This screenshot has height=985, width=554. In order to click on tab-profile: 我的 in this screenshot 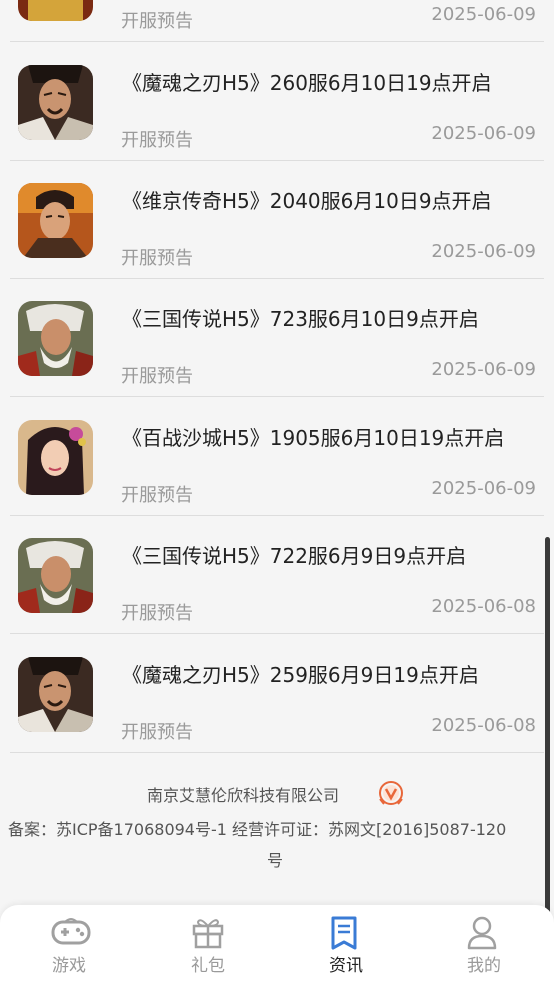, I will do `click(484, 945)`.